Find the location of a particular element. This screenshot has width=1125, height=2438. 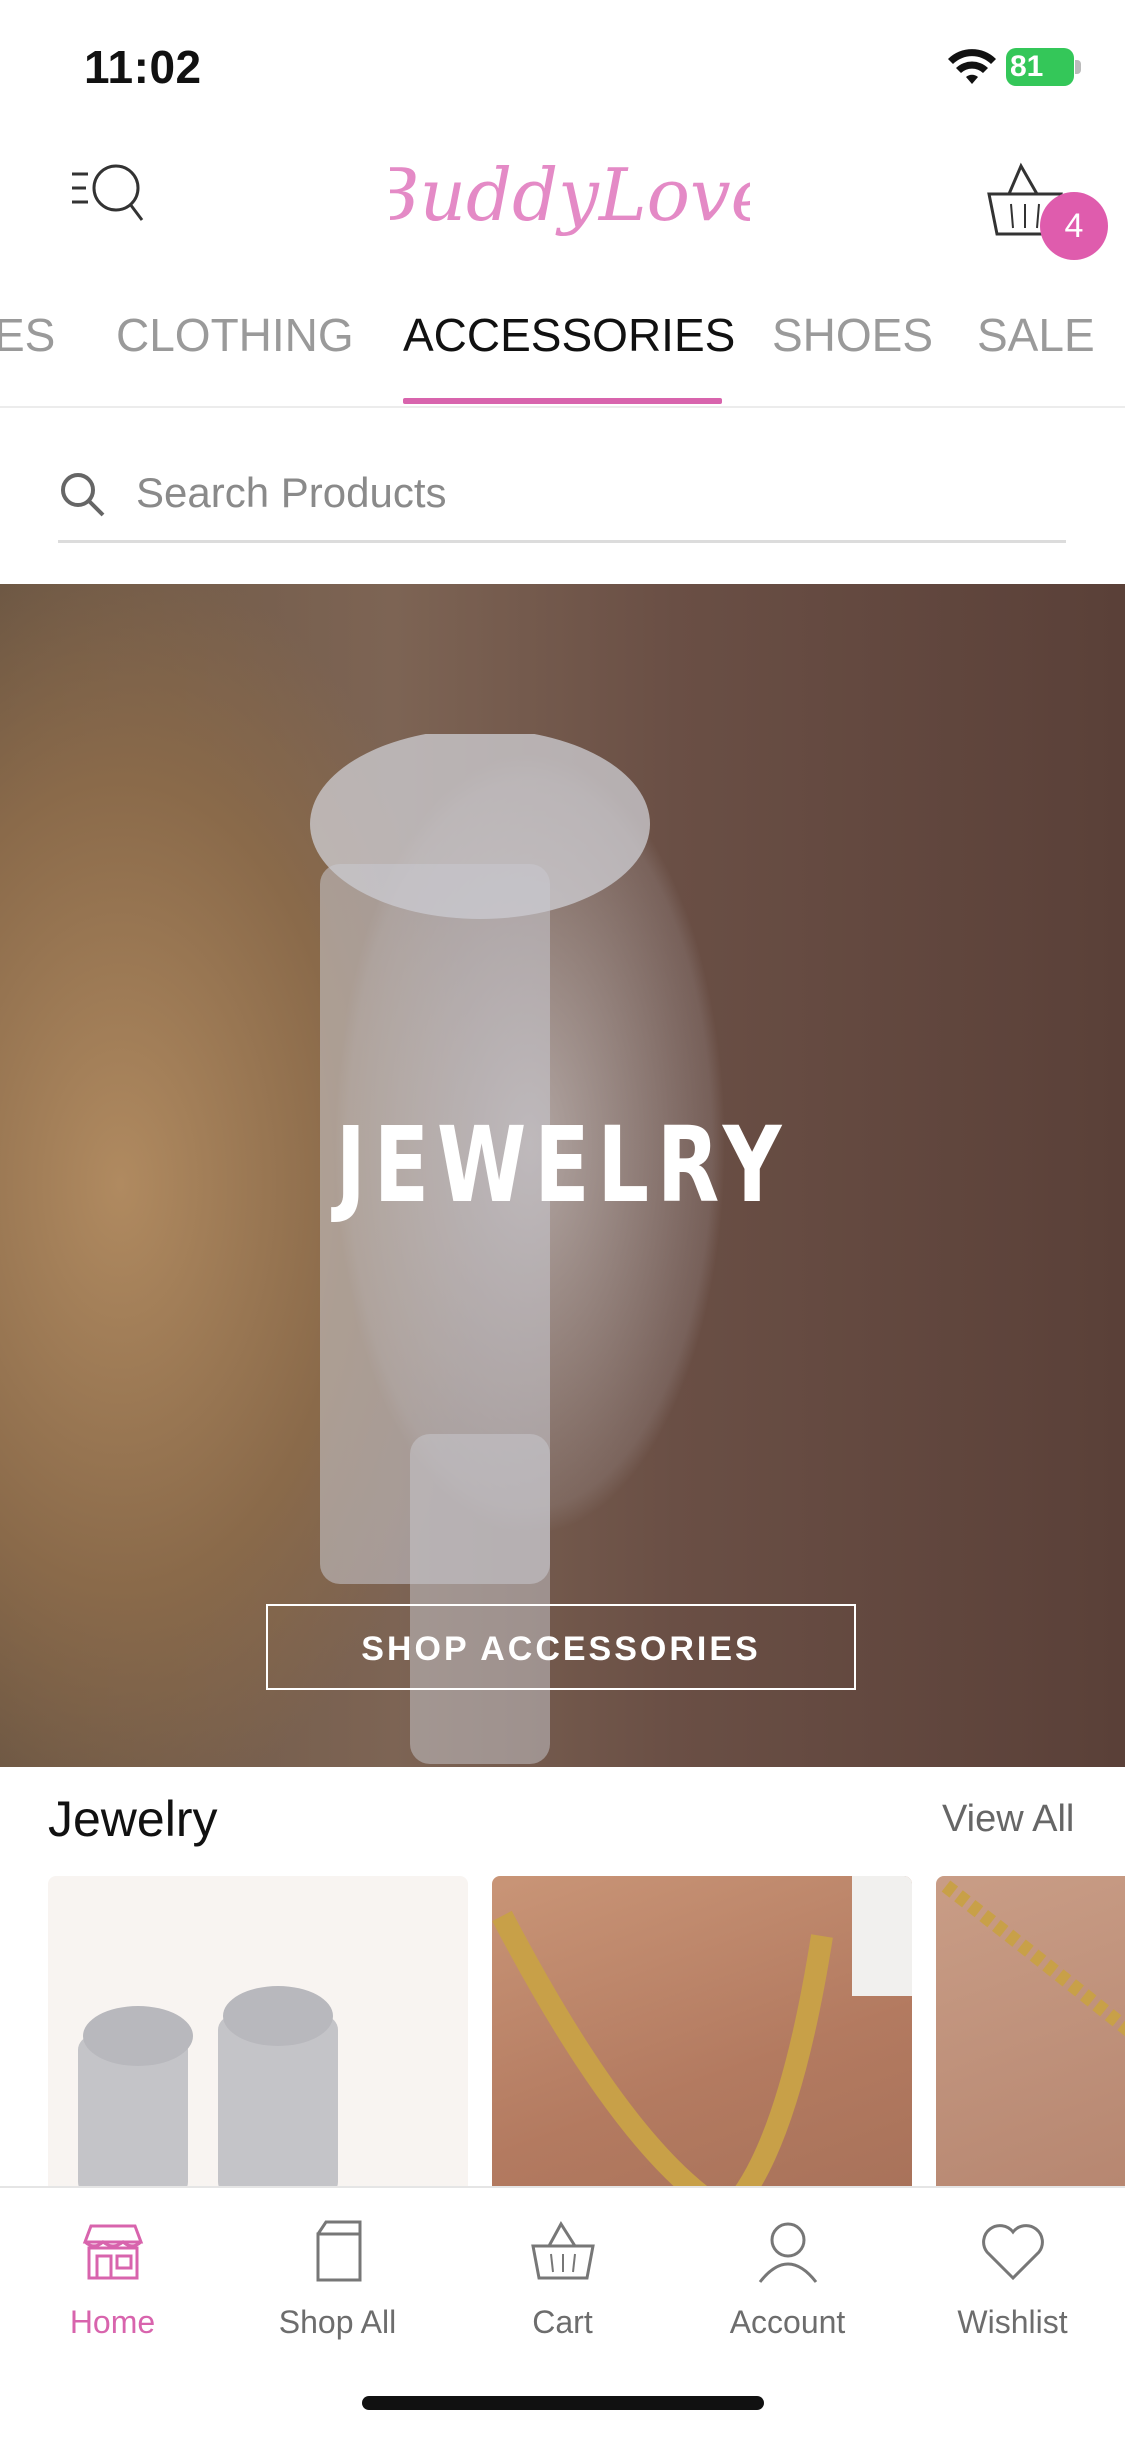

search-bar is located at coordinates (562, 496).